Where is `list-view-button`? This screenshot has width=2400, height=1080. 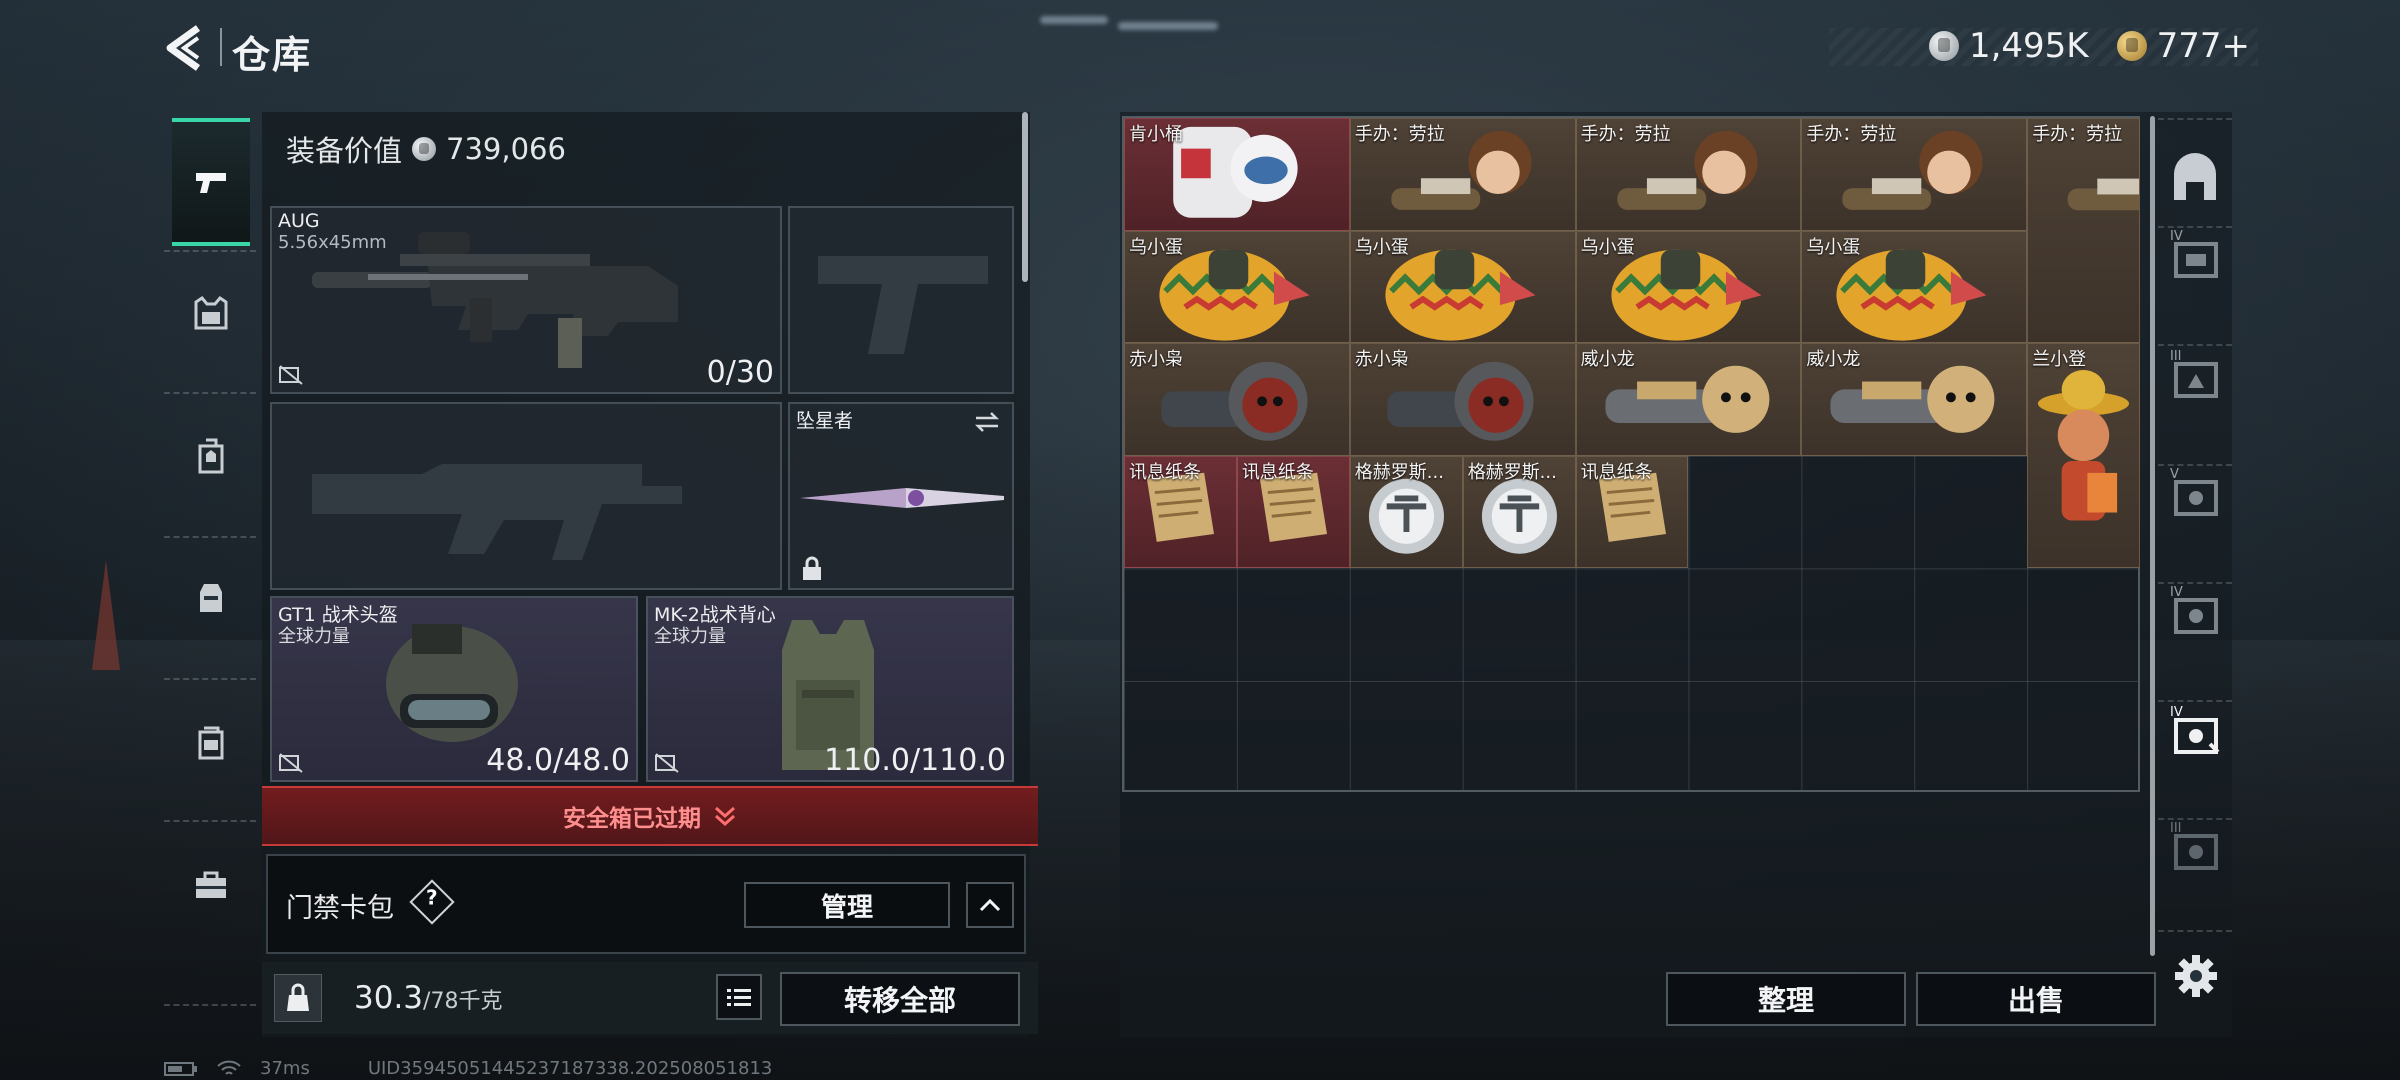 list-view-button is located at coordinates (739, 997).